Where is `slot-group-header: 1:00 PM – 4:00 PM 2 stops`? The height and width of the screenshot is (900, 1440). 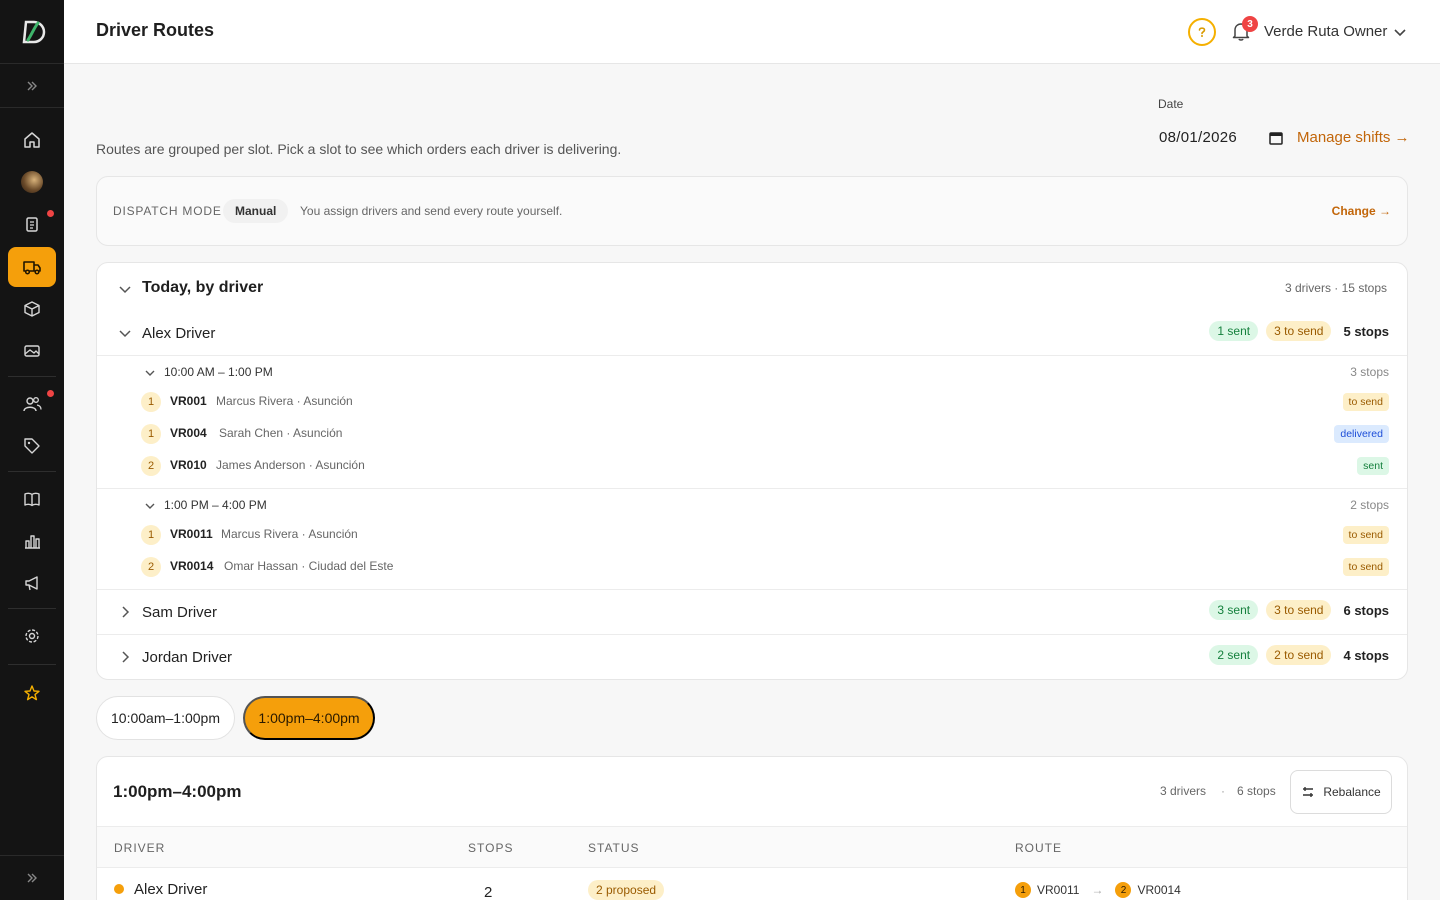 slot-group-header: 1:00 PM – 4:00 PM 2 stops is located at coordinates (752, 505).